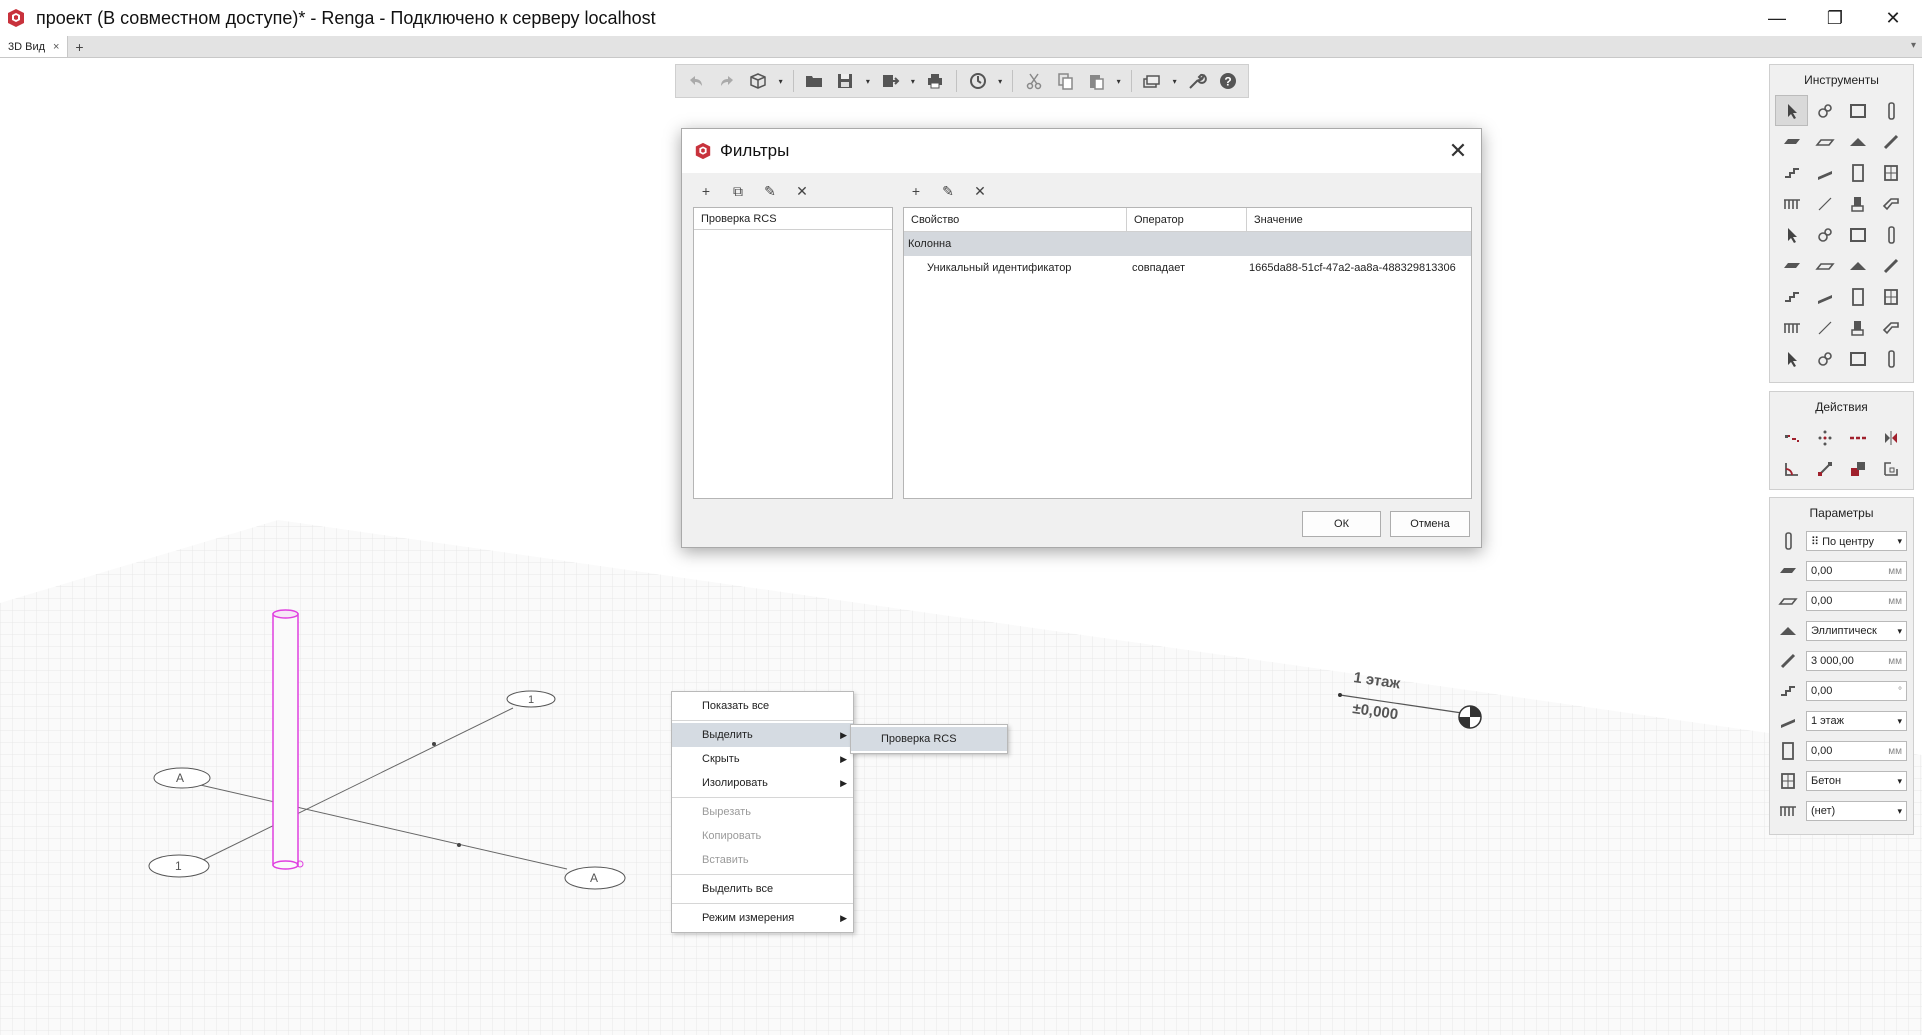  I want to click on print-icon, so click(935, 81).